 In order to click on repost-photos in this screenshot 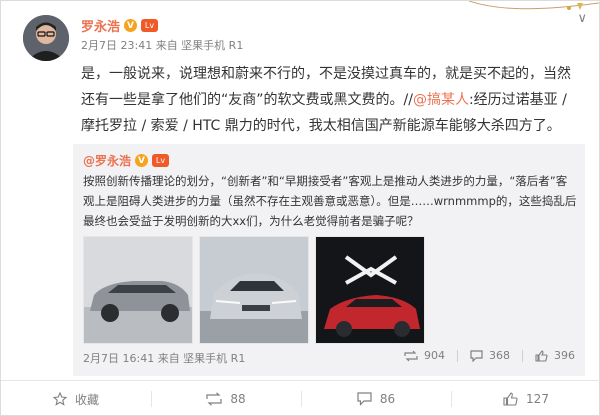, I will do `click(254, 290)`.